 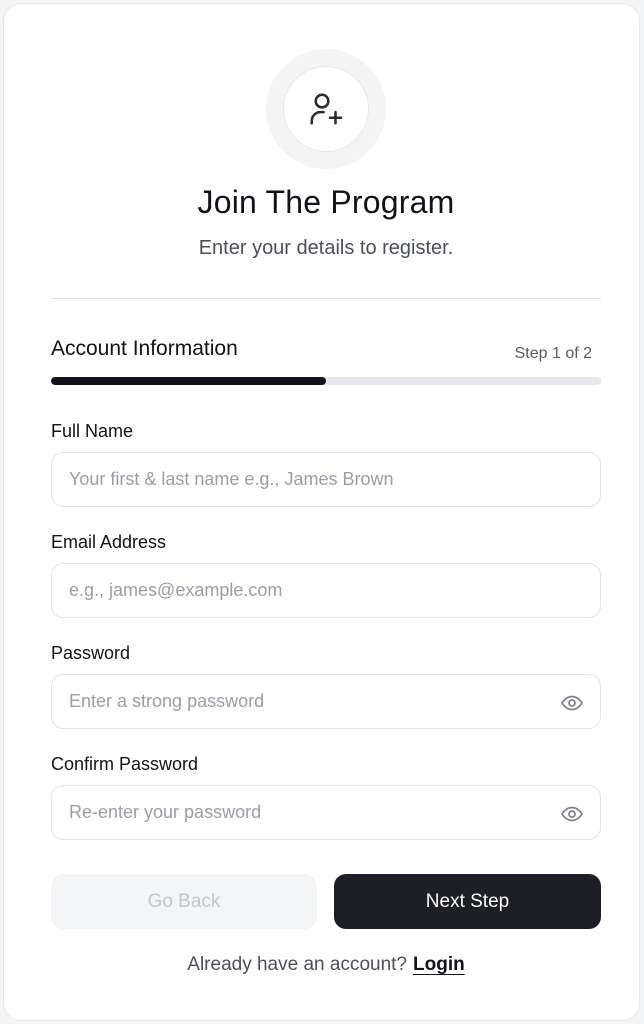 I want to click on user-plus-icon, so click(x=326, y=109).